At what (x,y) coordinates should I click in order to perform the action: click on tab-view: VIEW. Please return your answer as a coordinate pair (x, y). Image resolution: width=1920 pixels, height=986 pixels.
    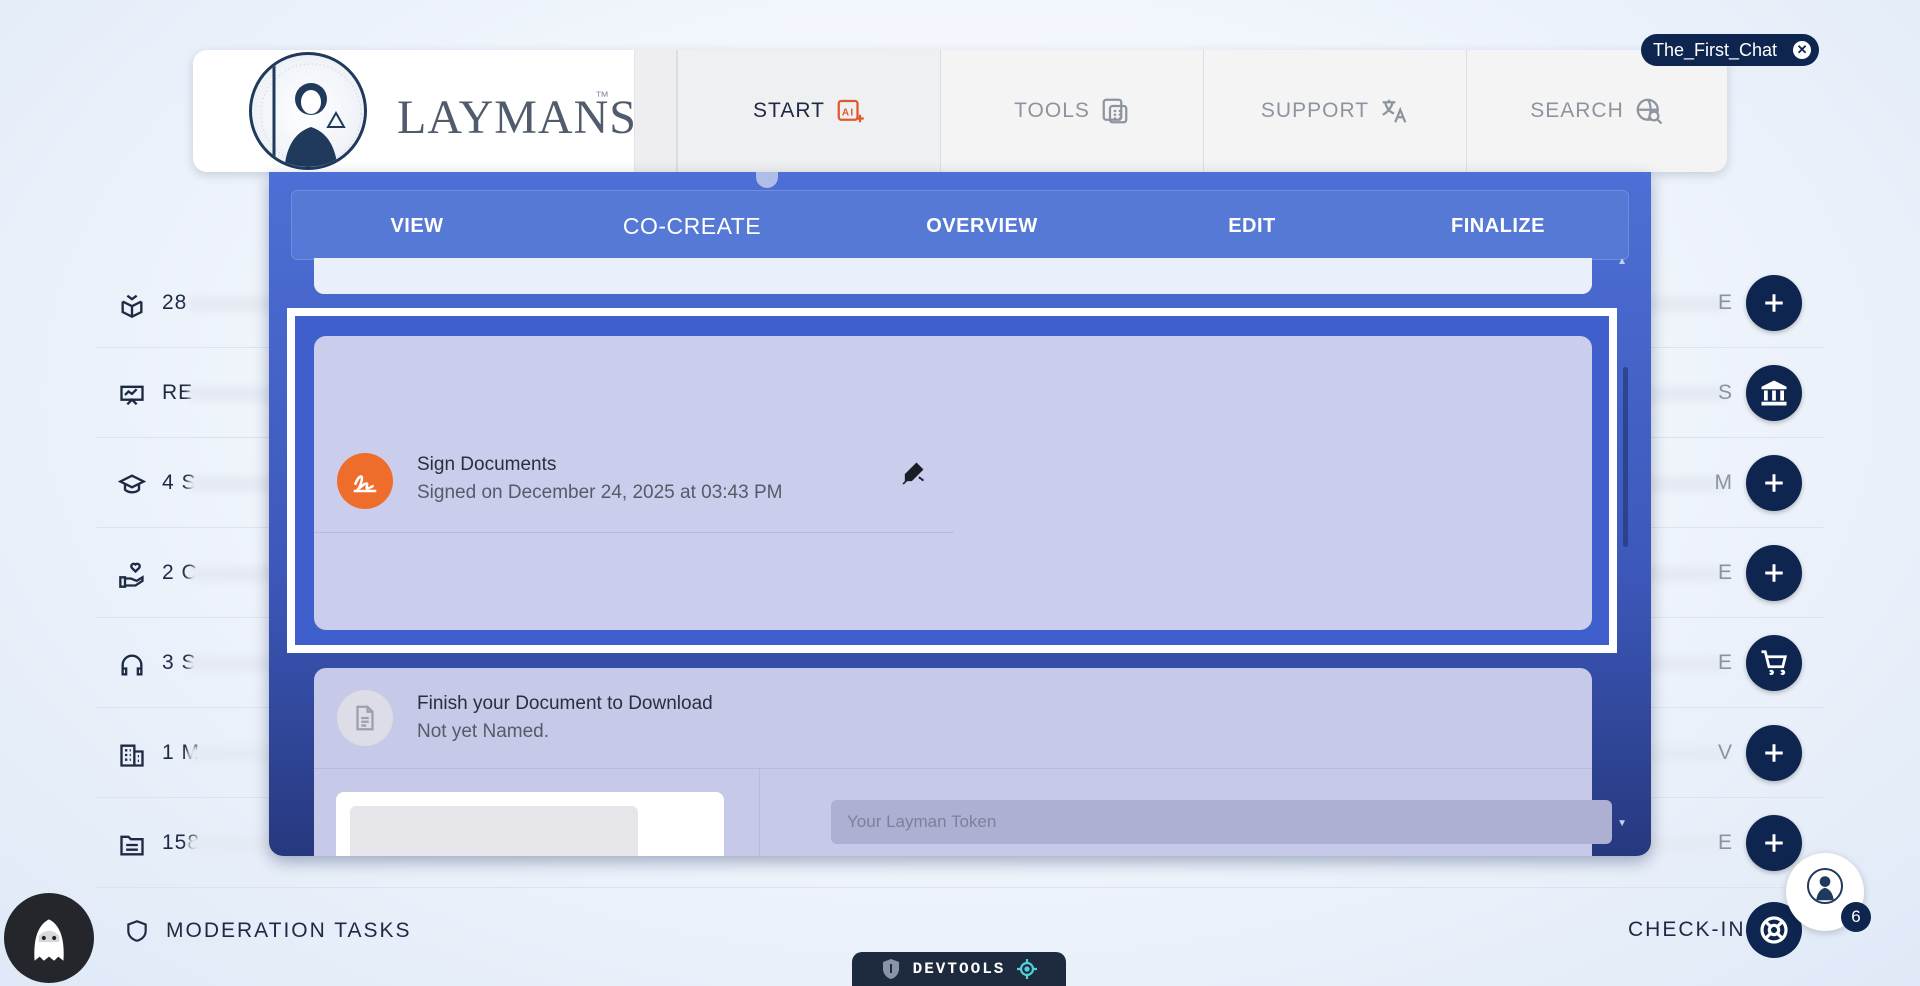
    Looking at the image, I should click on (417, 226).